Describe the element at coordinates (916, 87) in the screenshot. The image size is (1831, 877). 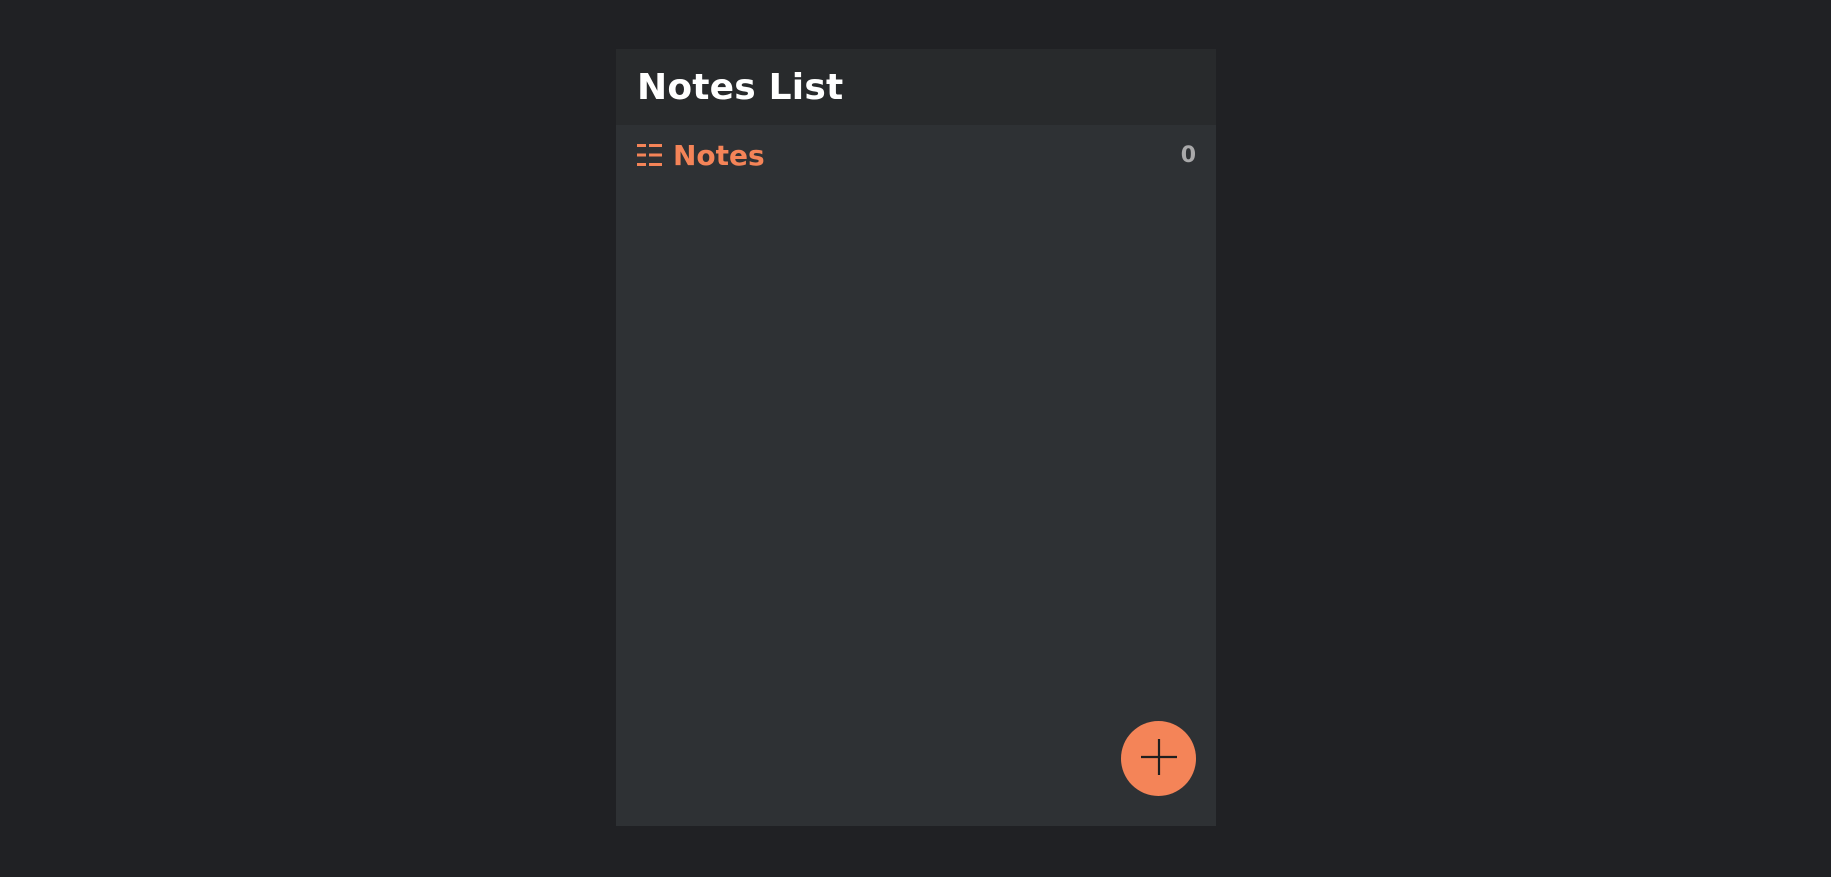
I see `panel-header: Notes List` at that location.